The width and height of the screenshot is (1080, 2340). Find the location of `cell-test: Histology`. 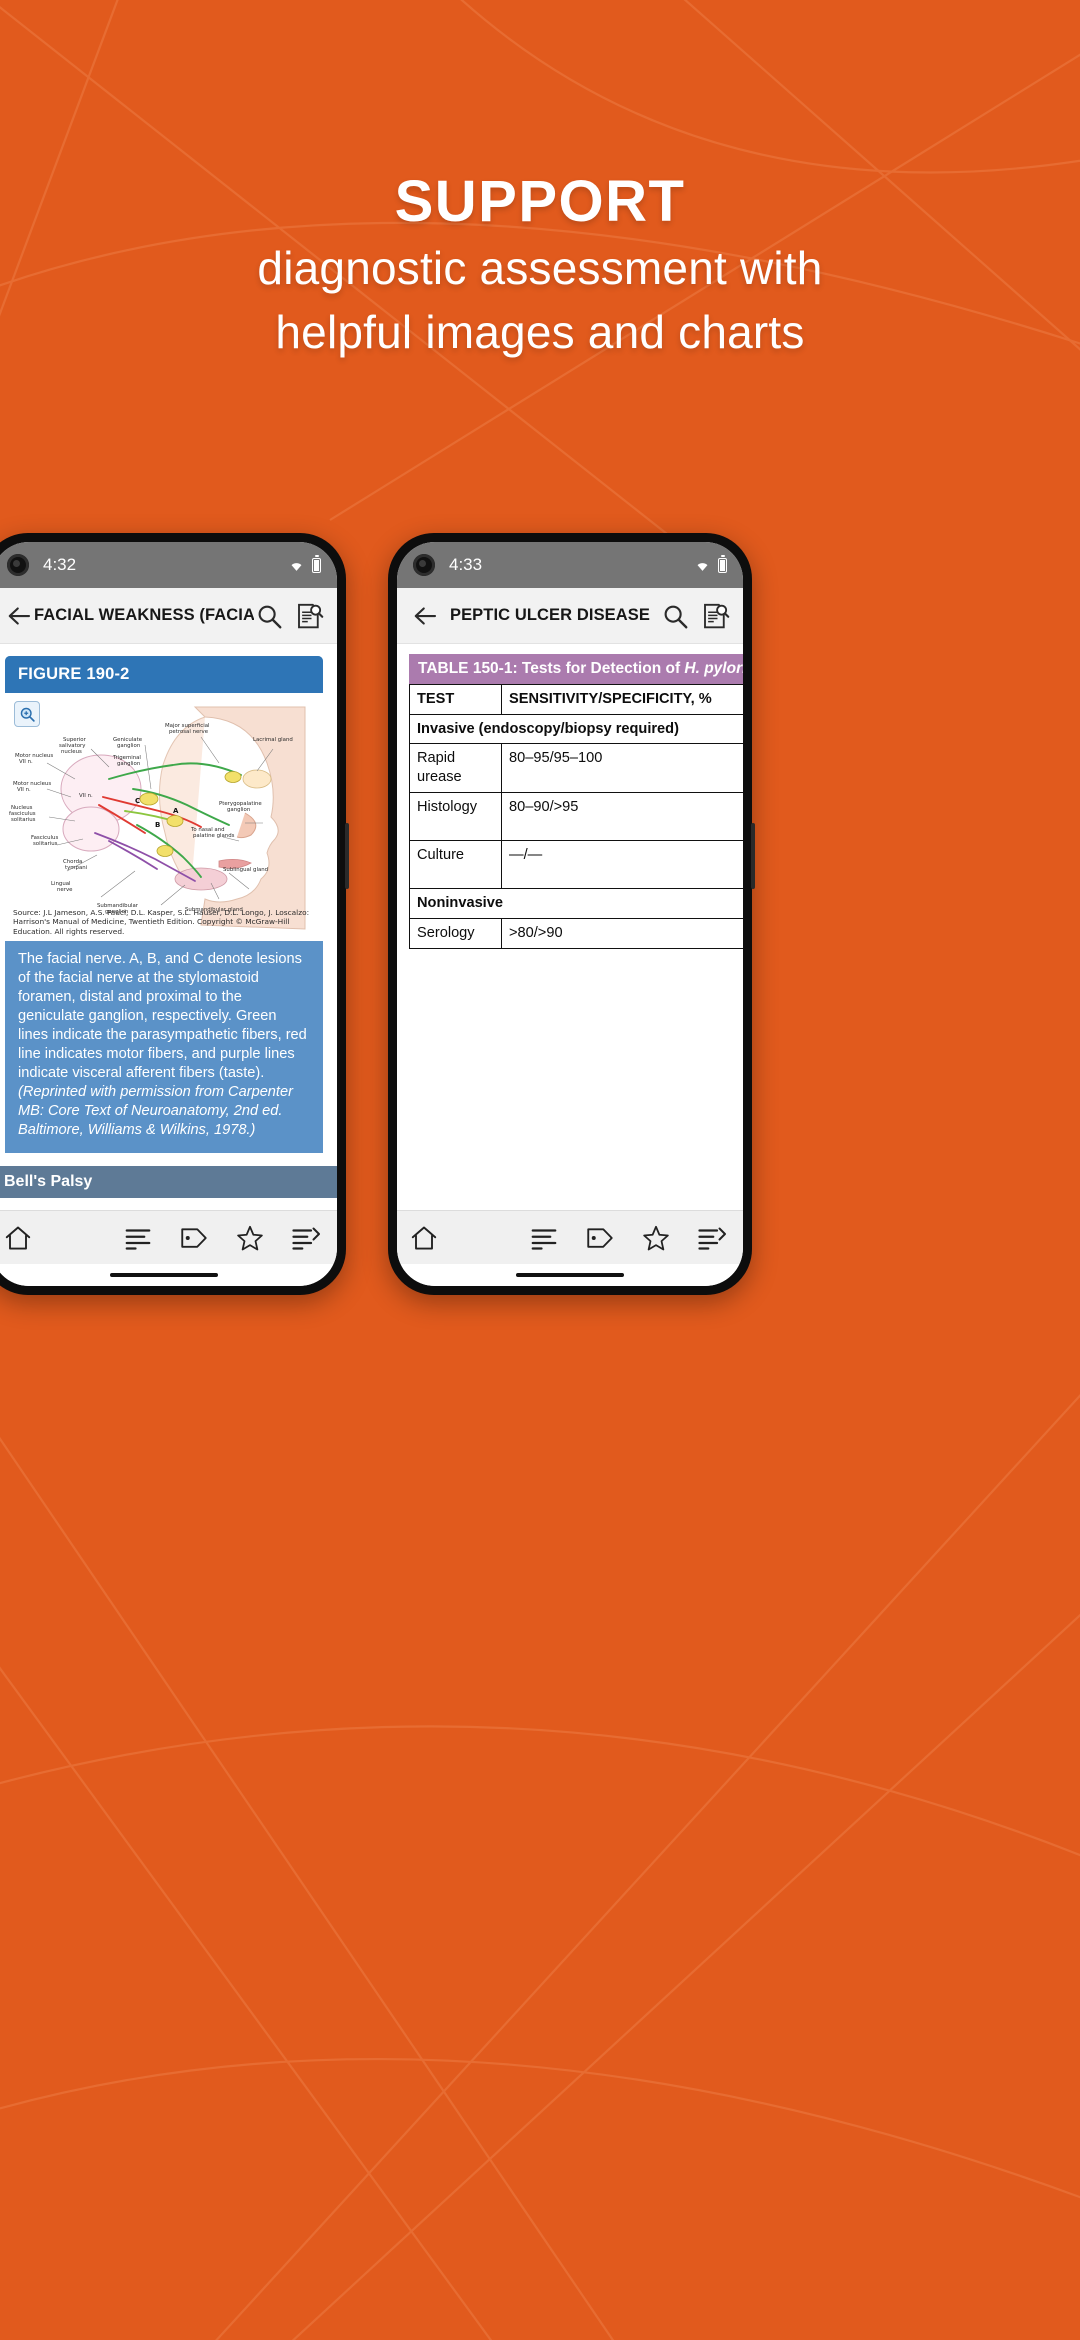

cell-test: Histology is located at coordinates (455, 816).